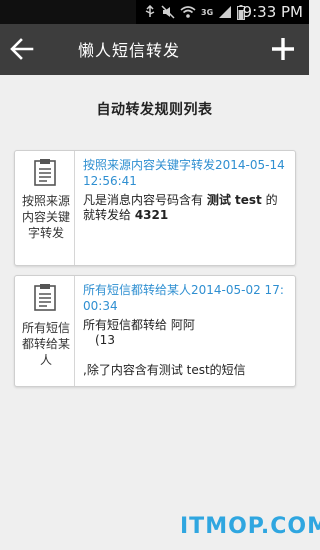  I want to click on rule-description: 所有短信都转给 阿阿 (13 ,除了内容含有测试 test的短信, so click(186, 348).